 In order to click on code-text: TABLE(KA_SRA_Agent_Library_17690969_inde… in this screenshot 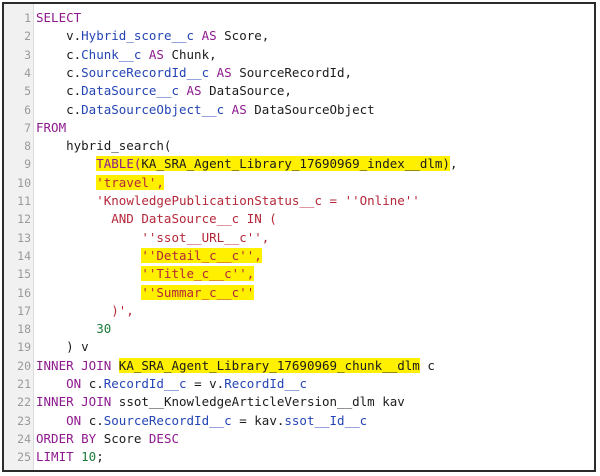, I will do `click(246, 164)`.